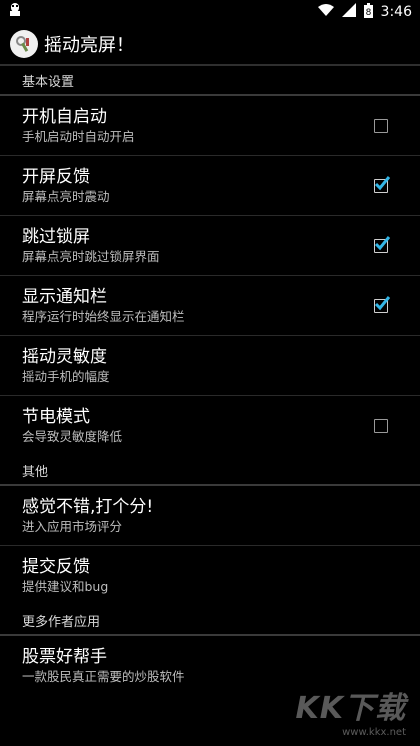 The width and height of the screenshot is (420, 746). I want to click on pref-summary: 摇动手机的幅度, so click(66, 376).